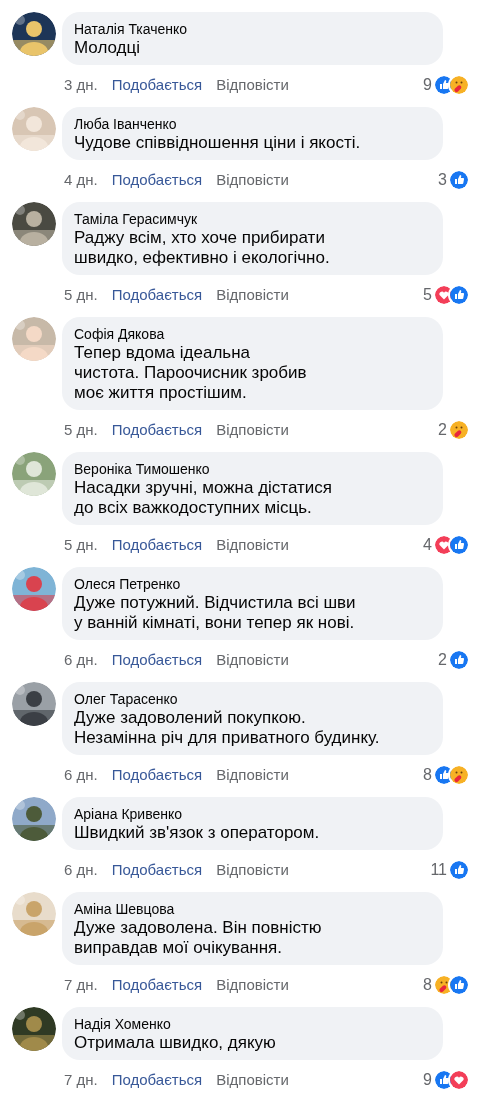 The image size is (480, 1099). I want to click on commenter-name: Вероніка Тимошенко, so click(252, 469).